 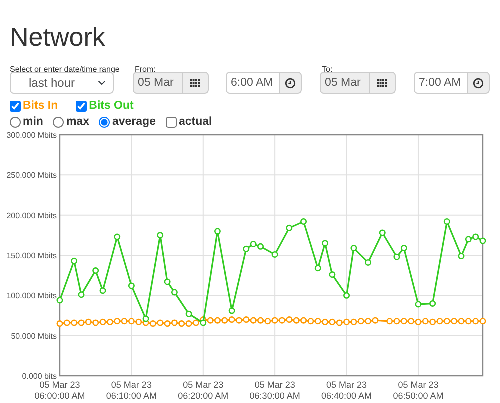 I want to click on range-label: Select or enter date/time range, so click(x=65, y=69).